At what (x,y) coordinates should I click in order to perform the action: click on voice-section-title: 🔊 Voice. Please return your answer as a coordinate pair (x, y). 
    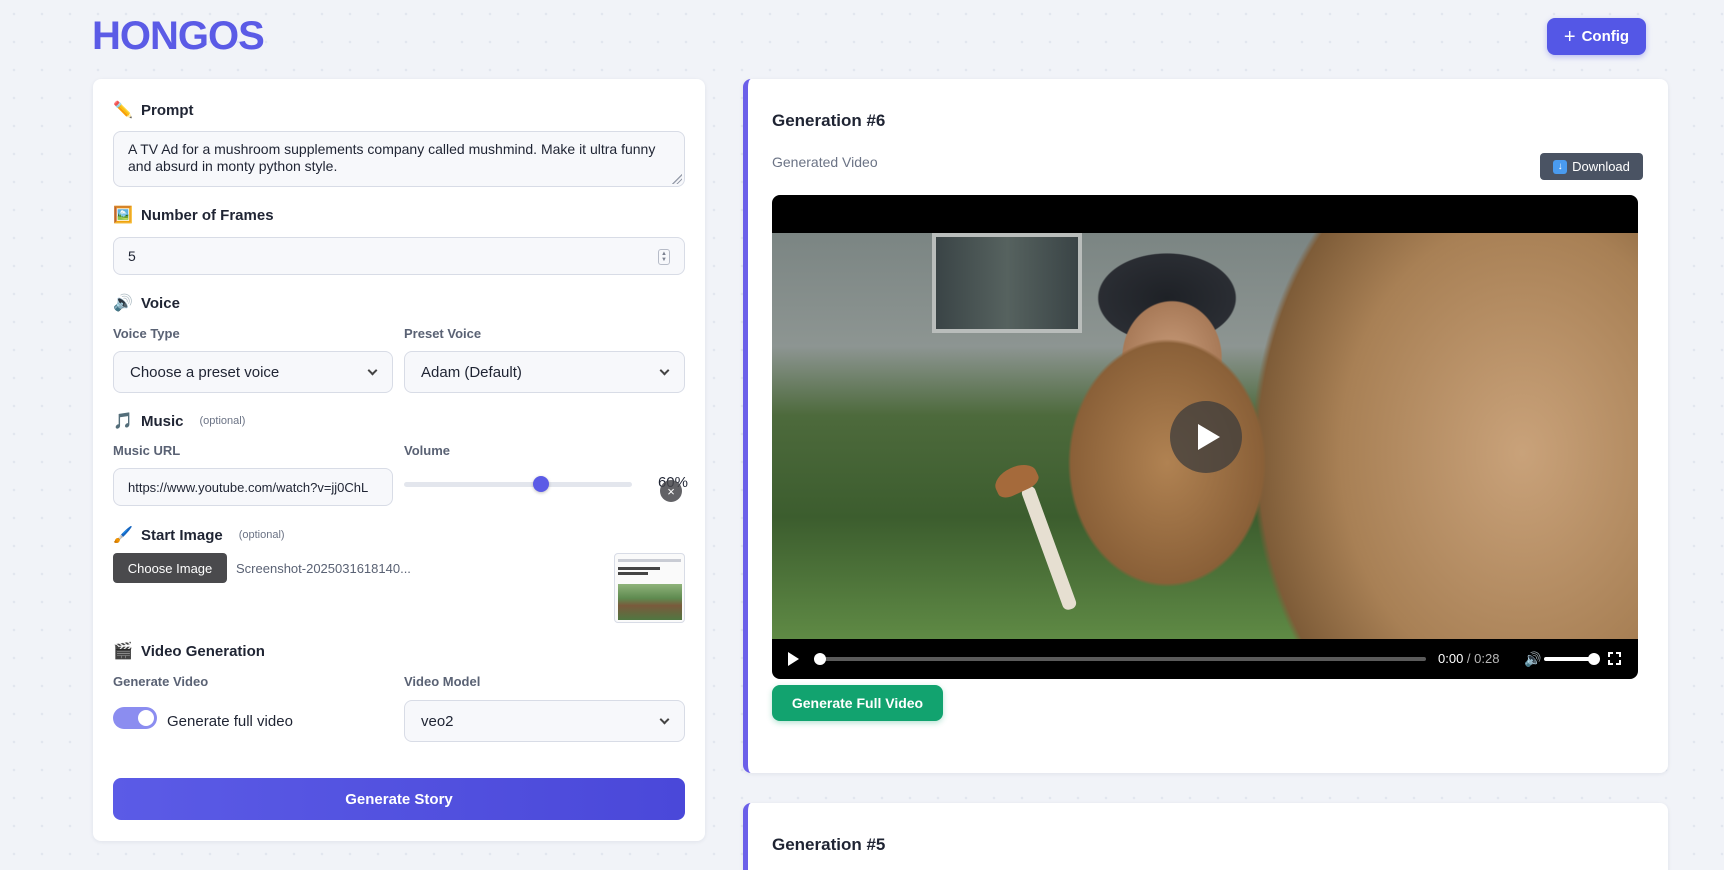
    Looking at the image, I should click on (146, 303).